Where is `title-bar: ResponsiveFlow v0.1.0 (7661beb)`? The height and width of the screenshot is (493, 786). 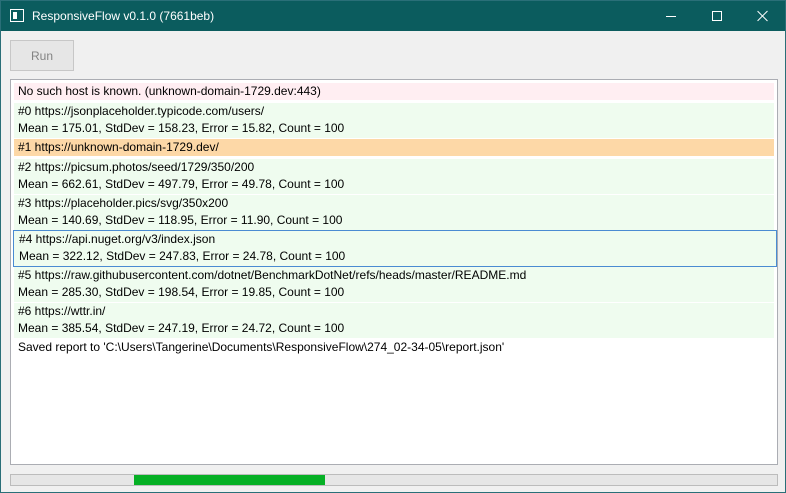 title-bar: ResponsiveFlow v0.1.0 (7661beb) is located at coordinates (393, 16).